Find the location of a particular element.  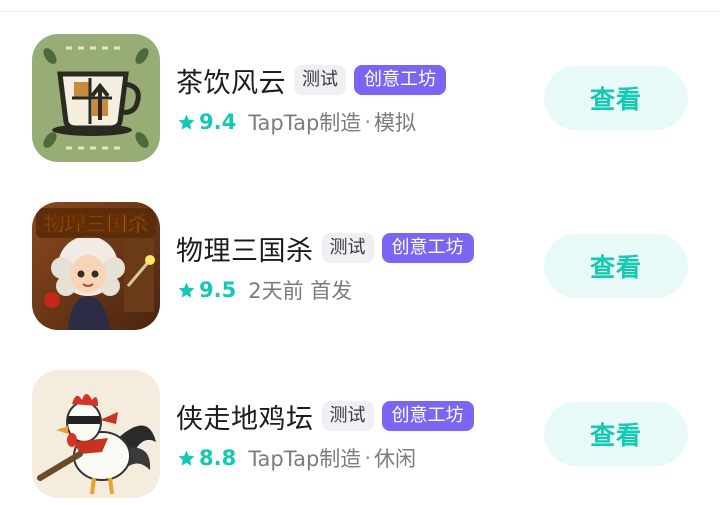

rating-value: 8.8 is located at coordinates (218, 458).